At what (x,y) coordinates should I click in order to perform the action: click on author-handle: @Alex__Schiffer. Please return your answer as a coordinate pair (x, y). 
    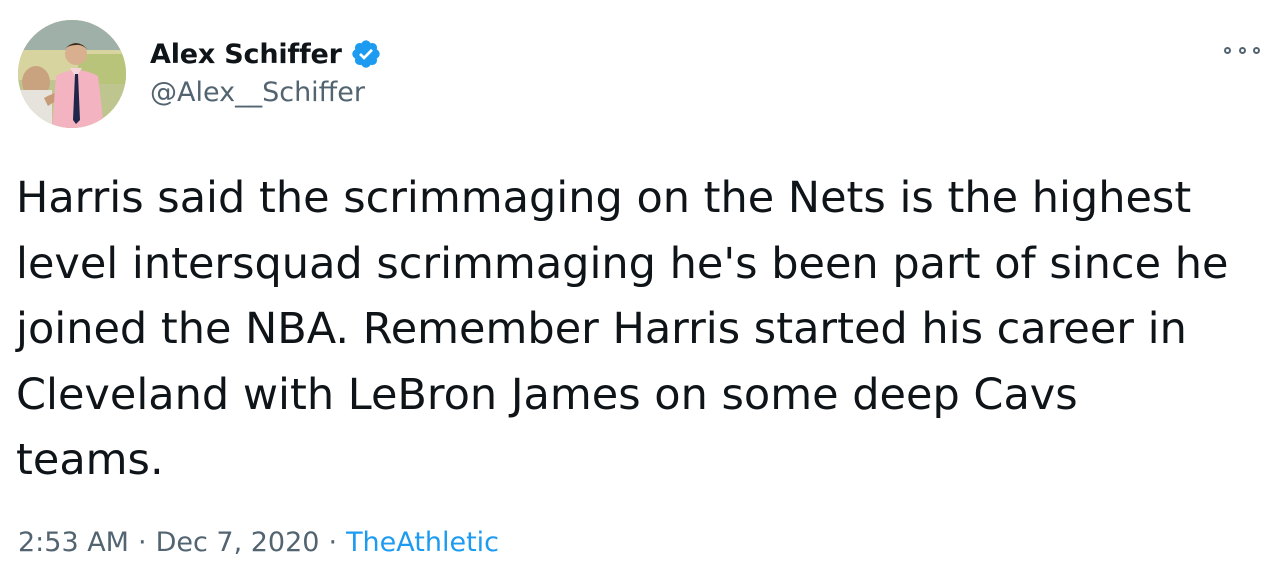
    Looking at the image, I should click on (257, 92).